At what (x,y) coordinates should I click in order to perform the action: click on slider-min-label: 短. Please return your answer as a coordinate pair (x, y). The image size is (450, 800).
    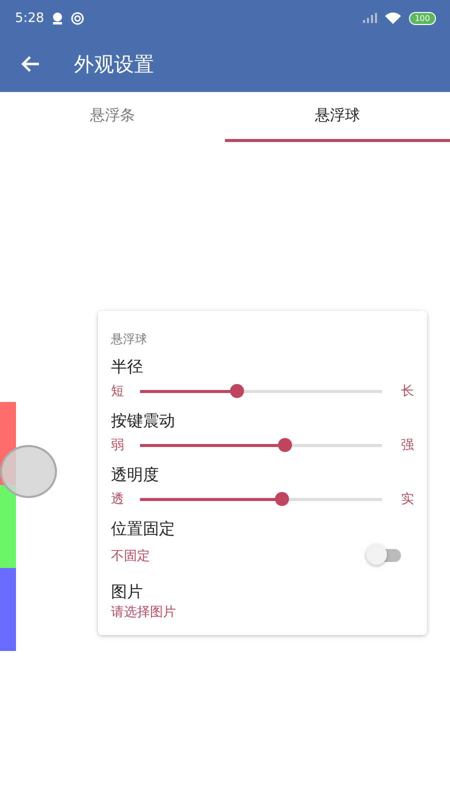
    Looking at the image, I should click on (117, 391).